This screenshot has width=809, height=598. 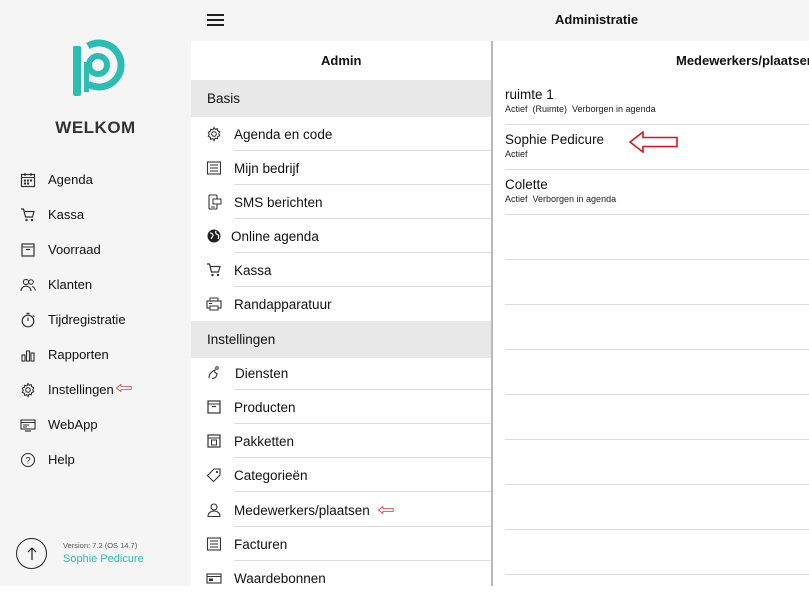 What do you see at coordinates (341, 270) in the screenshot?
I see `menu-item-kassa: Kassa` at bounding box center [341, 270].